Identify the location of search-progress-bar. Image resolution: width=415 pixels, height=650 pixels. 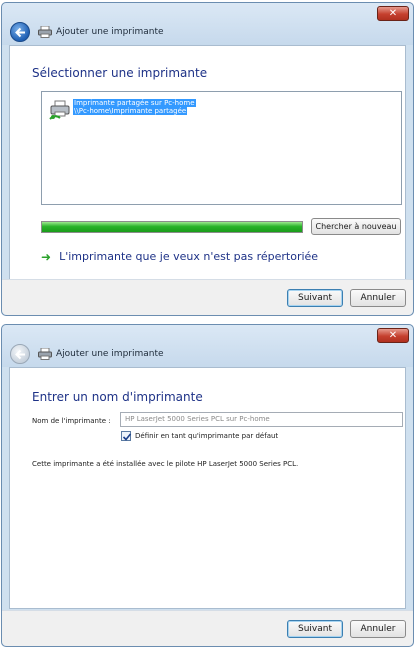
(172, 227).